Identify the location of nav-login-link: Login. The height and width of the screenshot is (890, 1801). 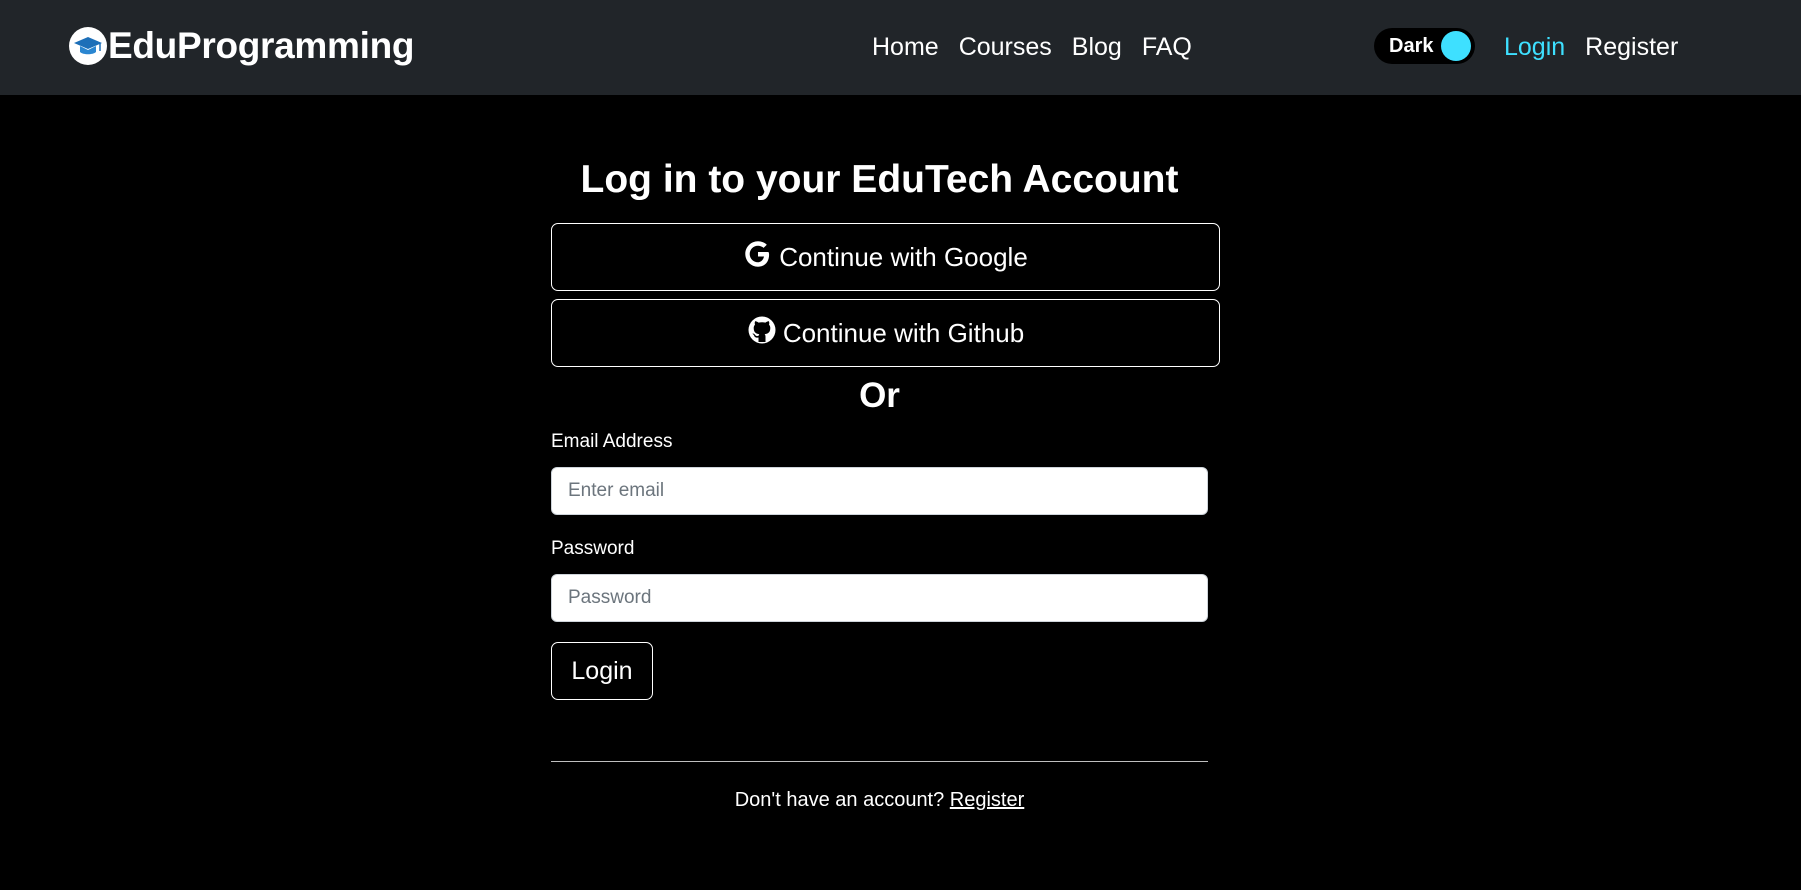
(1534, 47).